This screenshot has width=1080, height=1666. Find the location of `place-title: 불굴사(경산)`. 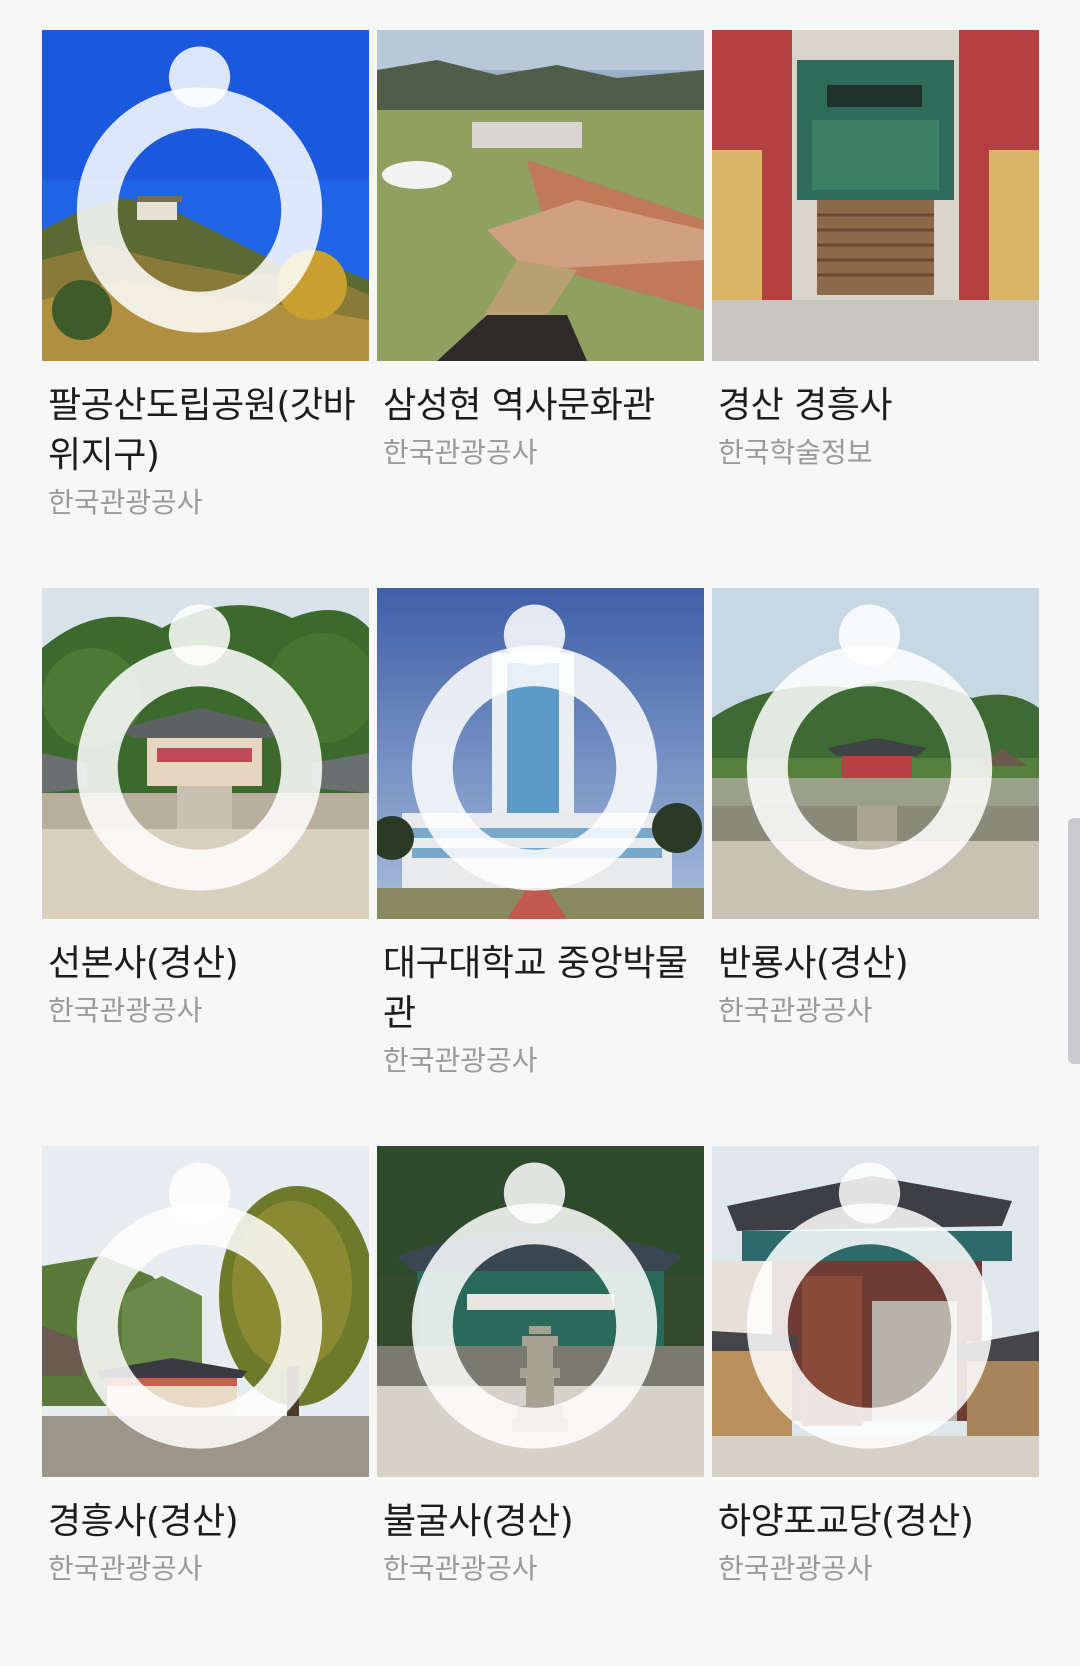

place-title: 불굴사(경산) is located at coordinates (540, 1522).